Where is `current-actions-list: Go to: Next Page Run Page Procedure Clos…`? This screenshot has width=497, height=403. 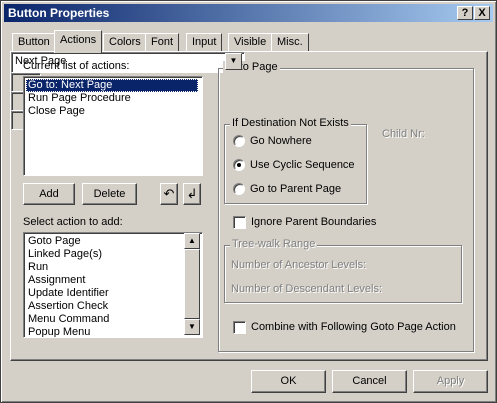
current-actions-list: Go to: Next Page Run Page Procedure Clos… is located at coordinates (113, 126).